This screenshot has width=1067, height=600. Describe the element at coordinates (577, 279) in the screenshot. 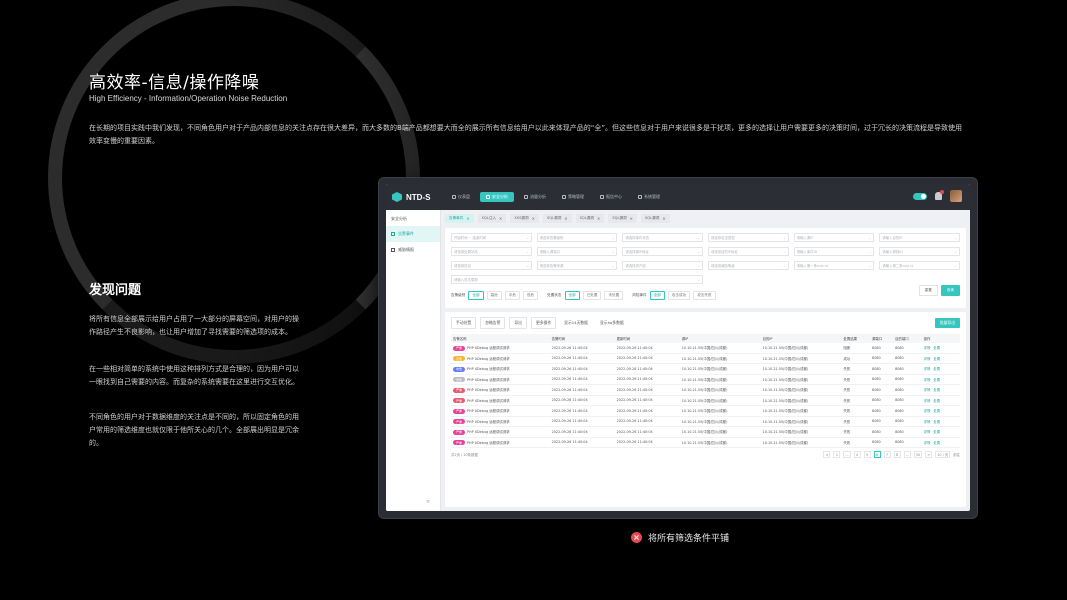

I see `filter-field: 请输入攻击载荷 ⌄` at that location.